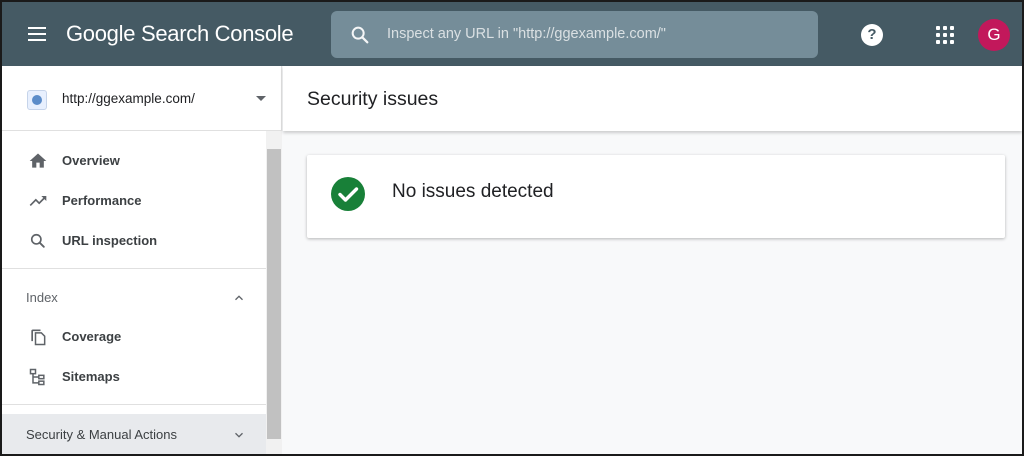  Describe the element at coordinates (994, 35) in the screenshot. I see `account-avatar: G` at that location.